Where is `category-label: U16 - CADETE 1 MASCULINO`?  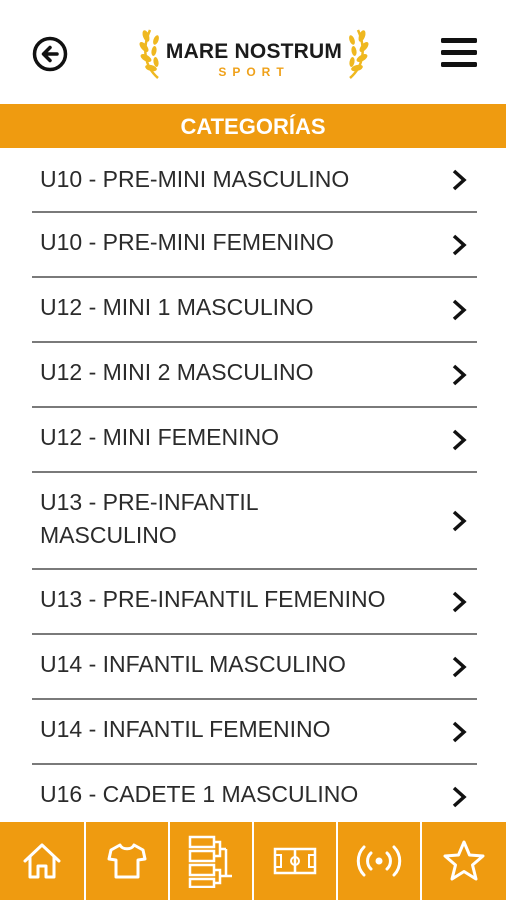 category-label: U16 - CADETE 1 MASCULINO is located at coordinates (199, 794).